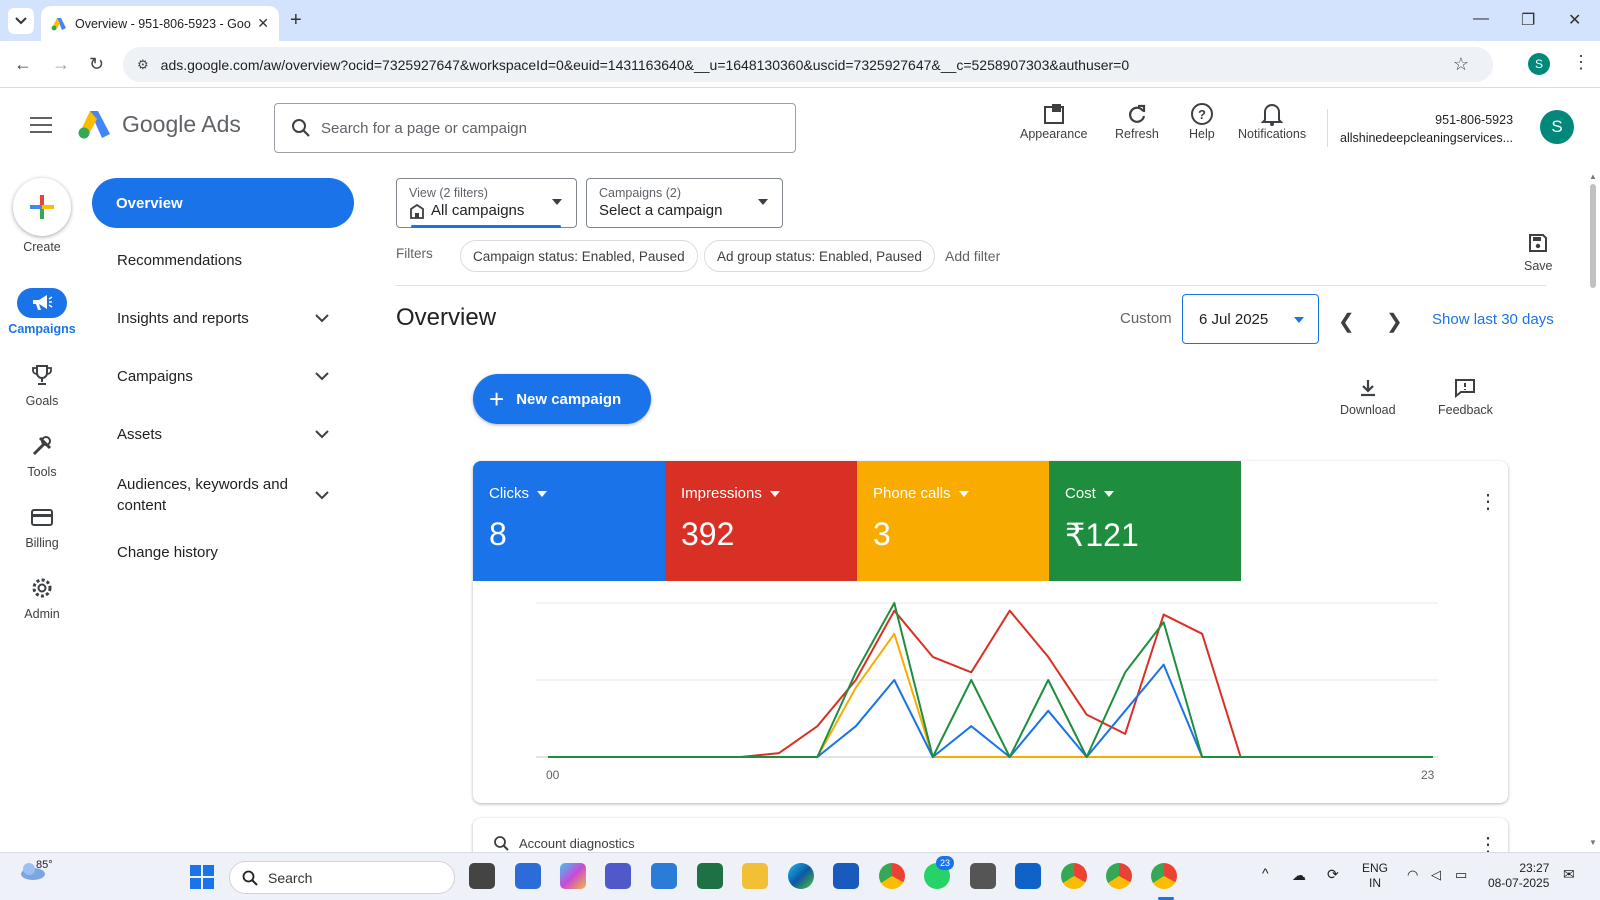 The height and width of the screenshot is (900, 1600). Describe the element at coordinates (43, 302) in the screenshot. I see `megaphone-icon` at that location.